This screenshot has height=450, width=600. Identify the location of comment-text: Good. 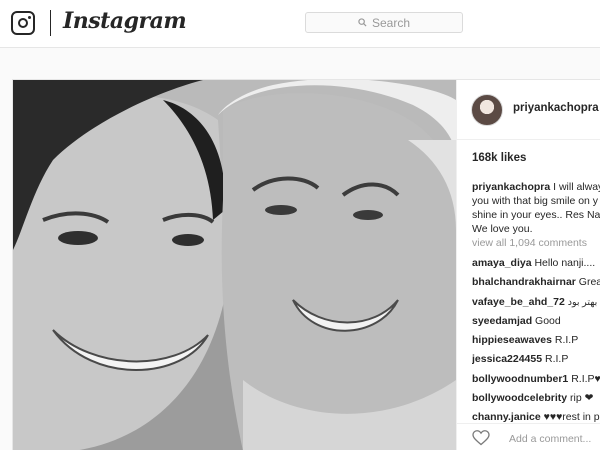
(548, 320).